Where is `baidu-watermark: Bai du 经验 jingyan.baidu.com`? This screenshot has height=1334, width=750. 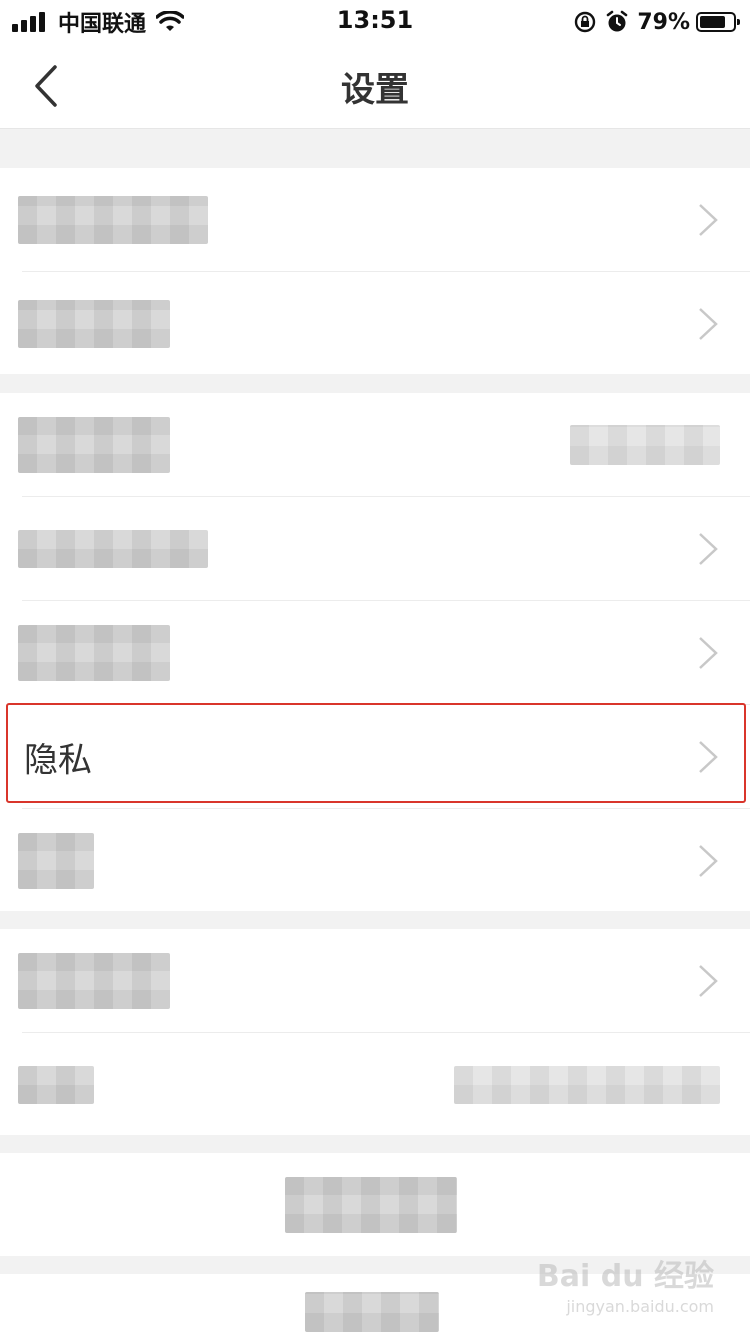
baidu-watermark: Bai du 经验 jingyan.baidu.com is located at coordinates (625, 1283).